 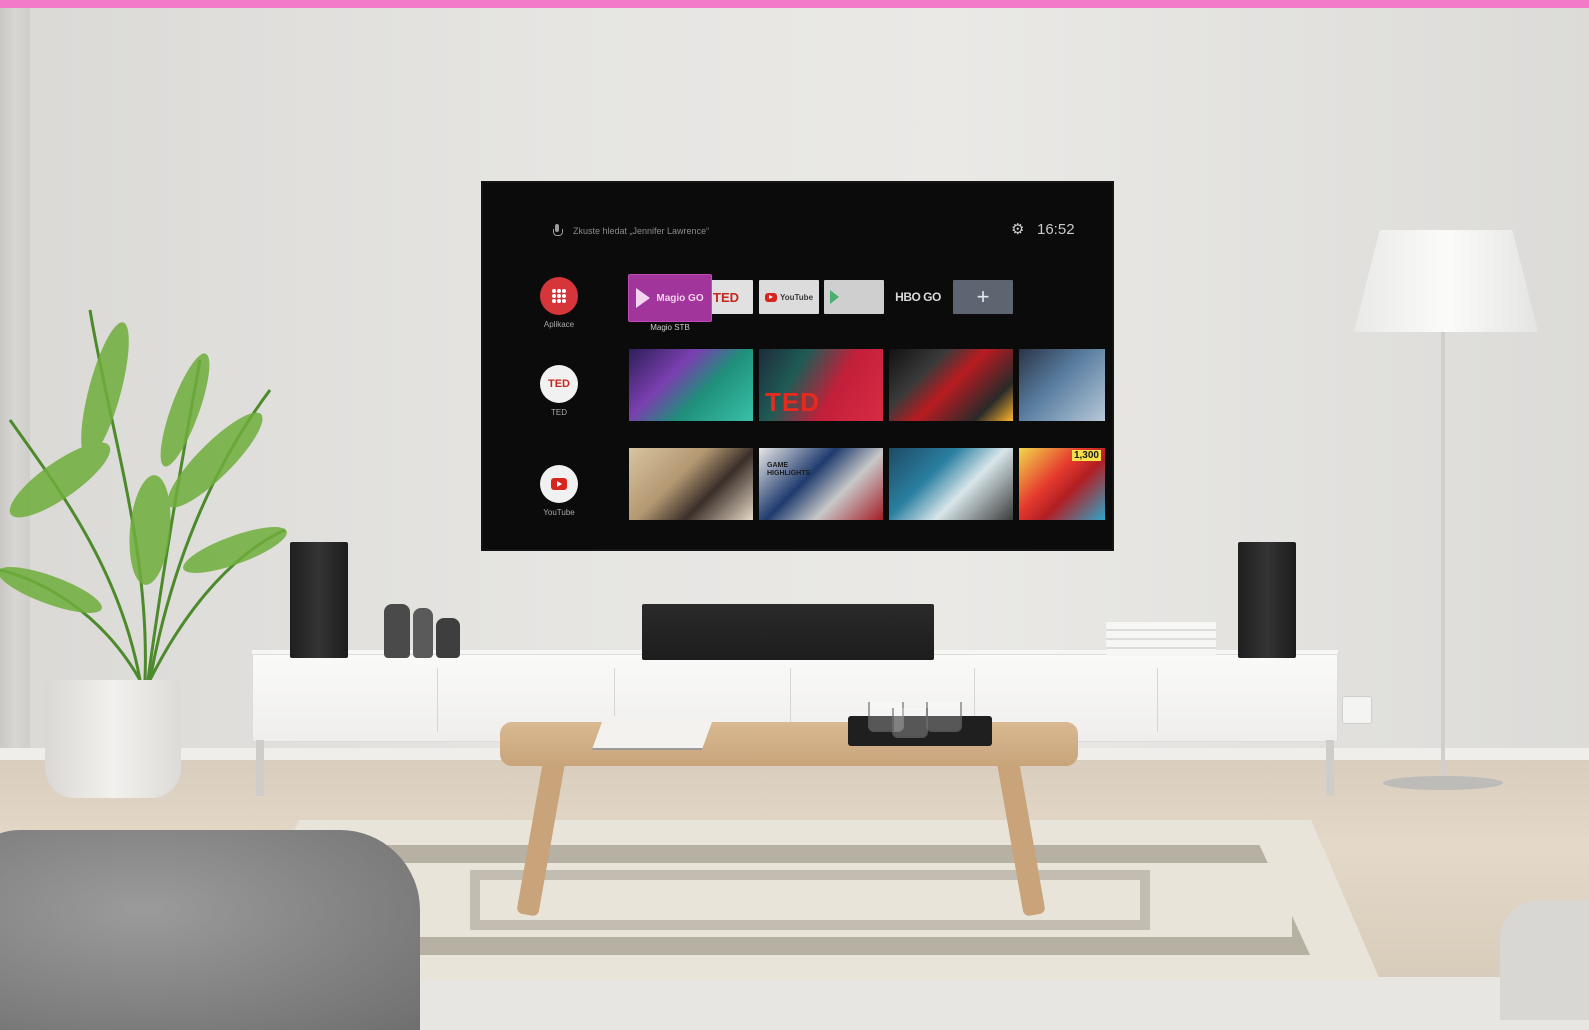 I want to click on thumbnail-text: TED, so click(x=792, y=402).